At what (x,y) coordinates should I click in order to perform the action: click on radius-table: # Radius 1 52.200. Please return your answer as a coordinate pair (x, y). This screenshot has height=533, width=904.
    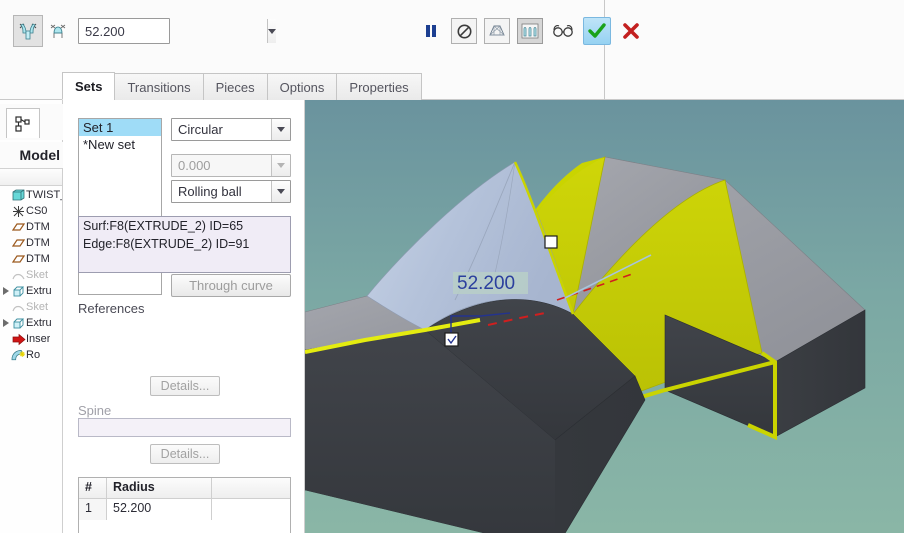
    Looking at the image, I should click on (184, 505).